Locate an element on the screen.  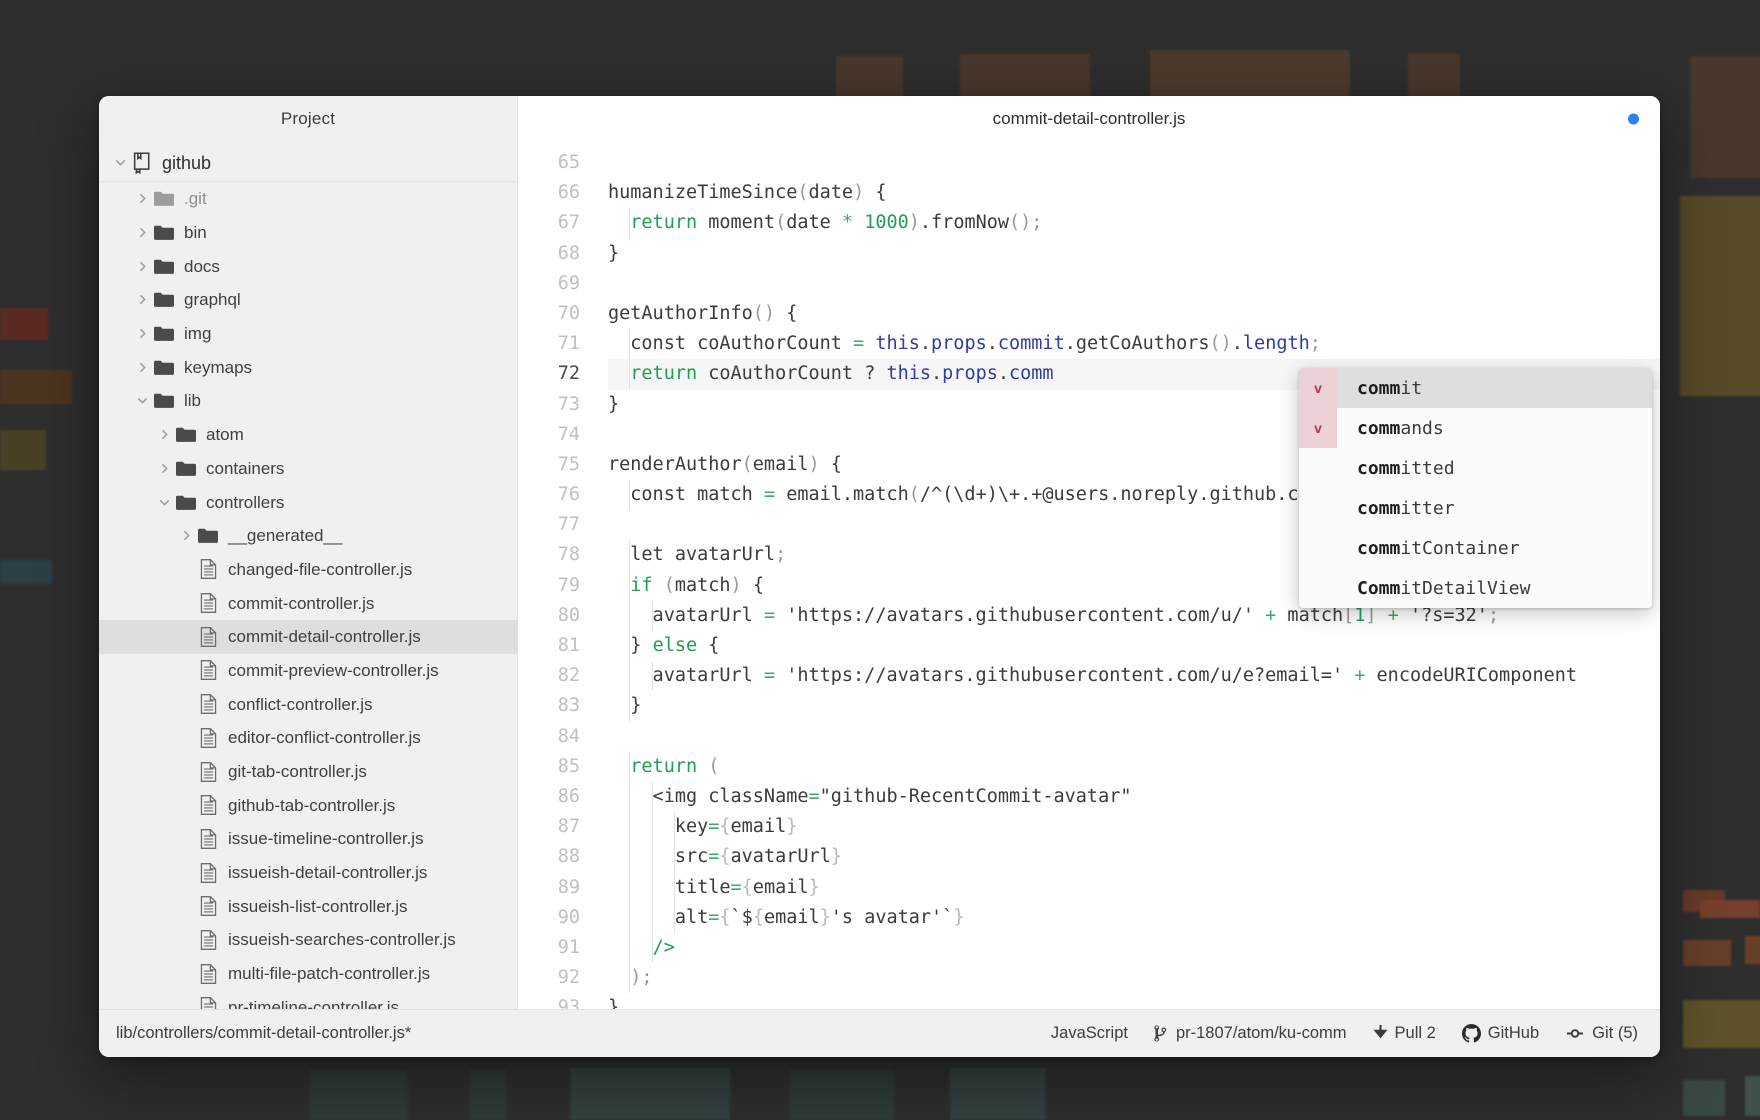
code-line: /> is located at coordinates (1134, 948).